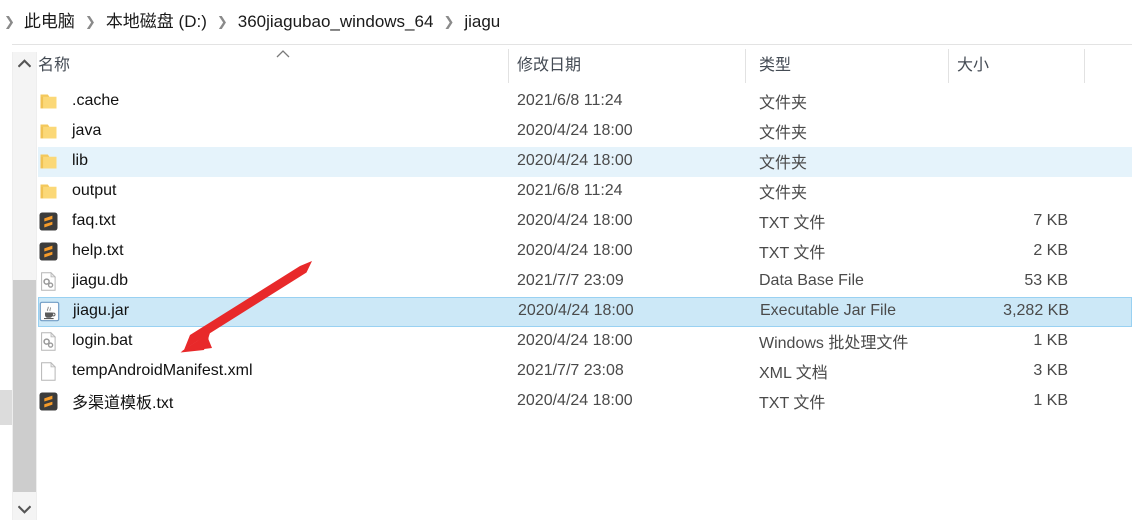  I want to click on breadcrumb-item: jiagu, so click(482, 22).